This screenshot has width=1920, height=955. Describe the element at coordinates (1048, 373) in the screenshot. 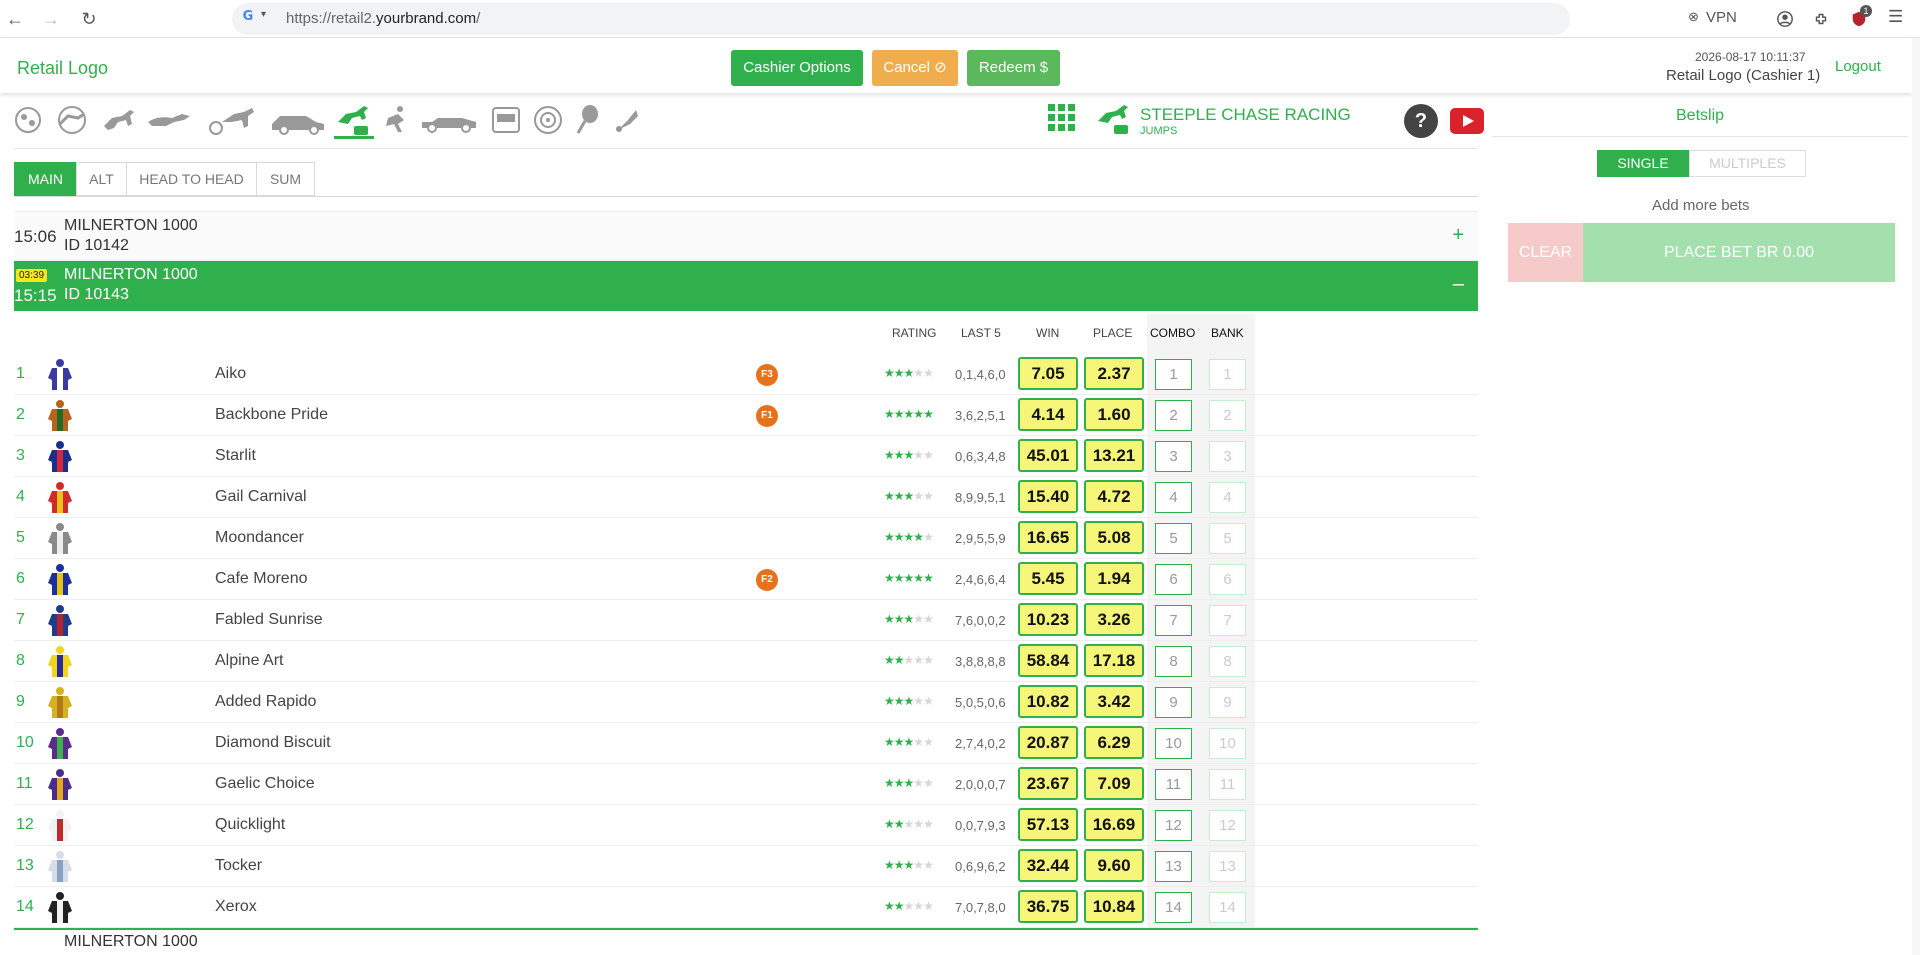

I see `win-odds-button: 7.05` at that location.